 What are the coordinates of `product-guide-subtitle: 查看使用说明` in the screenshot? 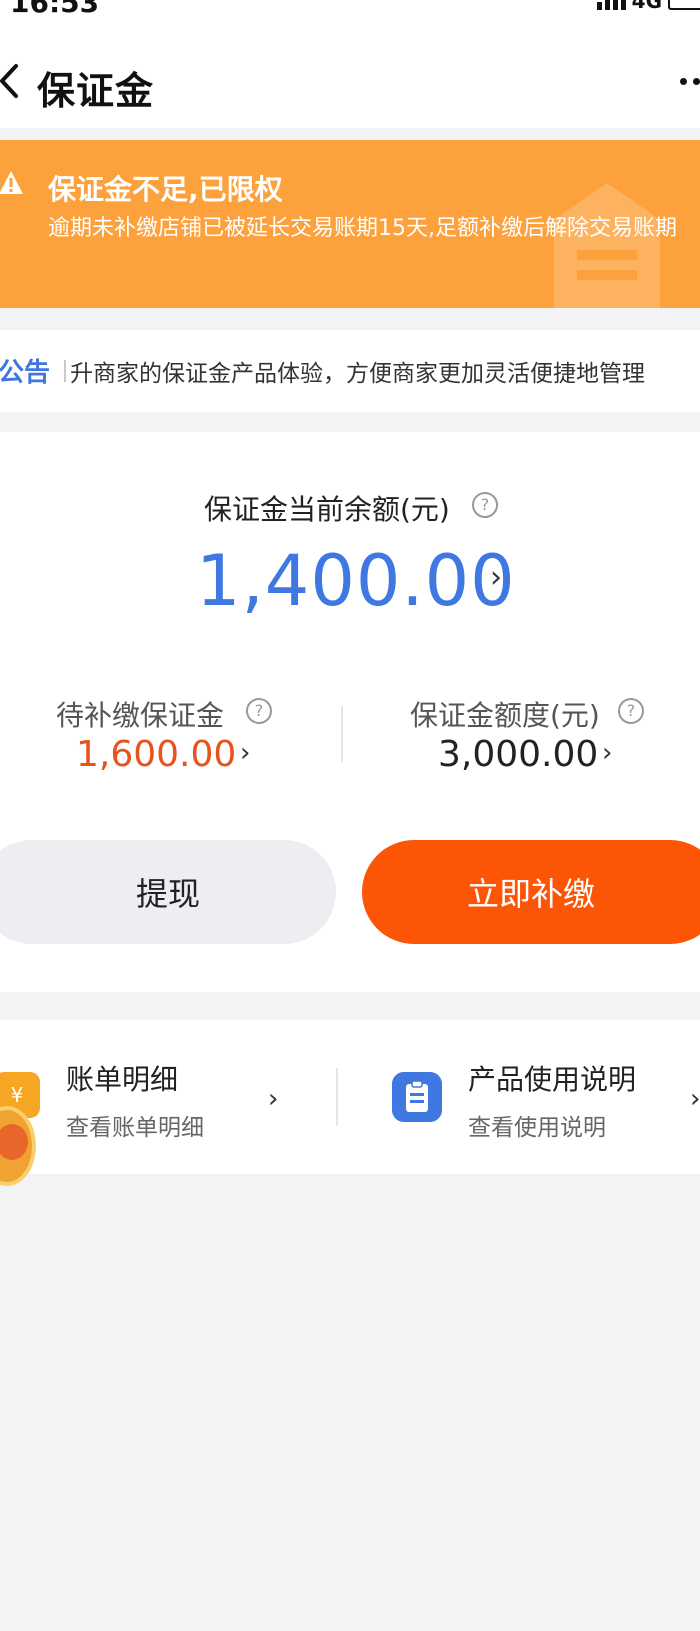 It's located at (537, 1125).